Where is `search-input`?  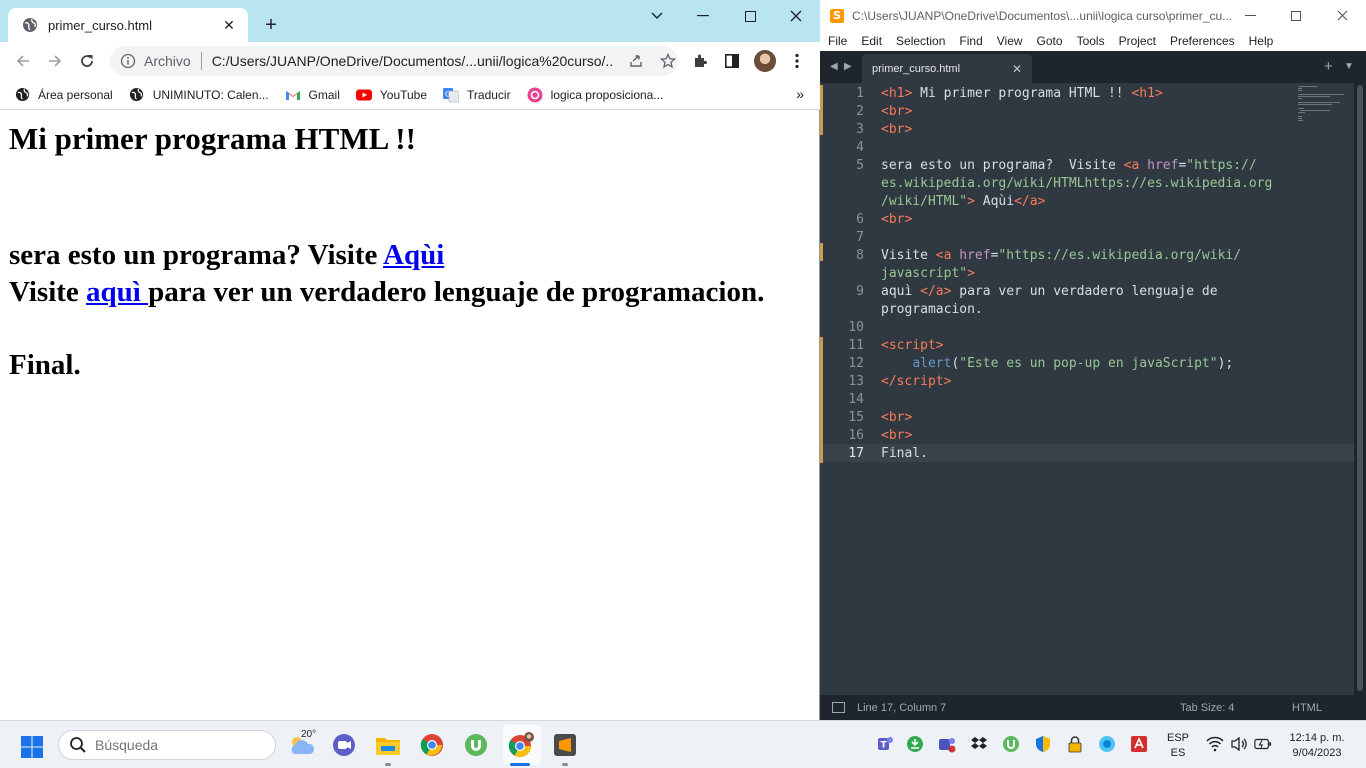
search-input is located at coordinates (175, 745).